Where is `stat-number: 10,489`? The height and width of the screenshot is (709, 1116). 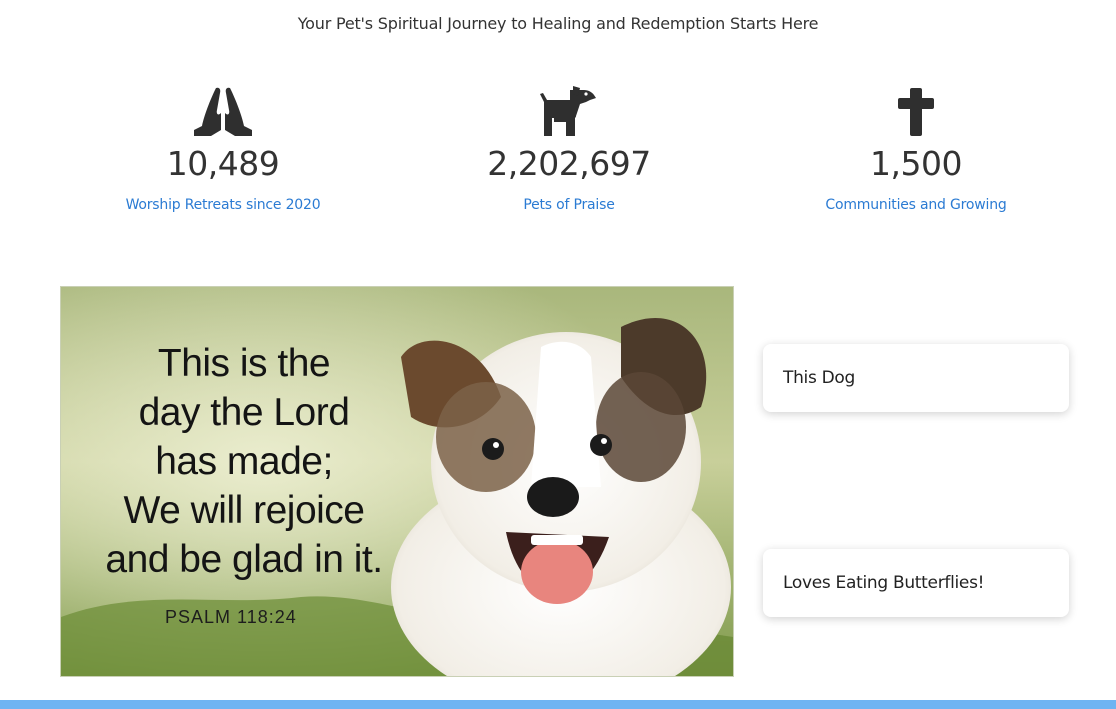 stat-number: 10,489 is located at coordinates (223, 163).